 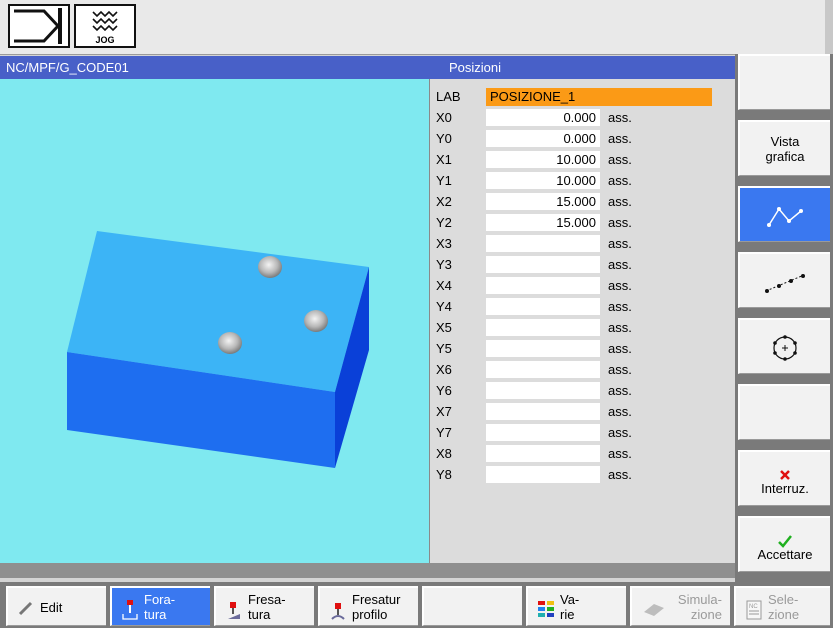 What do you see at coordinates (234, 610) in the screenshot?
I see `milling-icon` at bounding box center [234, 610].